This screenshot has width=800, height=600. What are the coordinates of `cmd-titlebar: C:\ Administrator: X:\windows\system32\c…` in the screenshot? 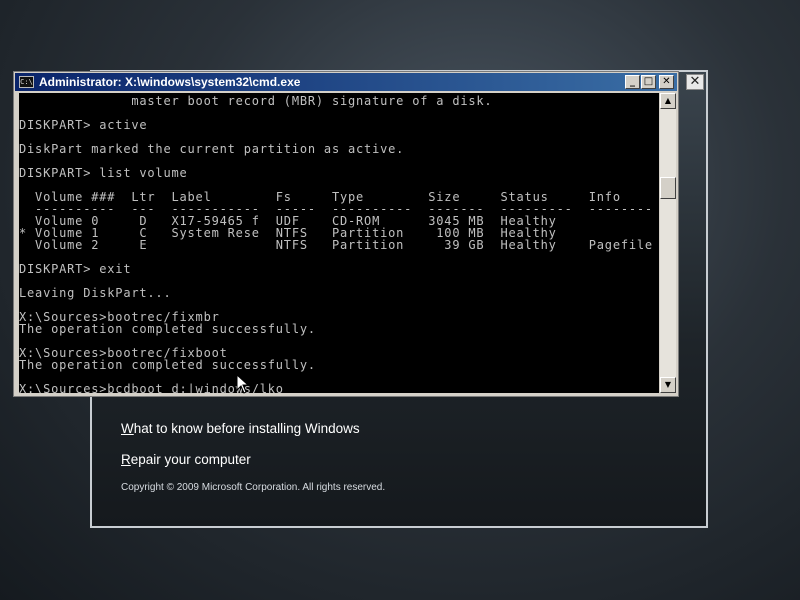 It's located at (346, 82).